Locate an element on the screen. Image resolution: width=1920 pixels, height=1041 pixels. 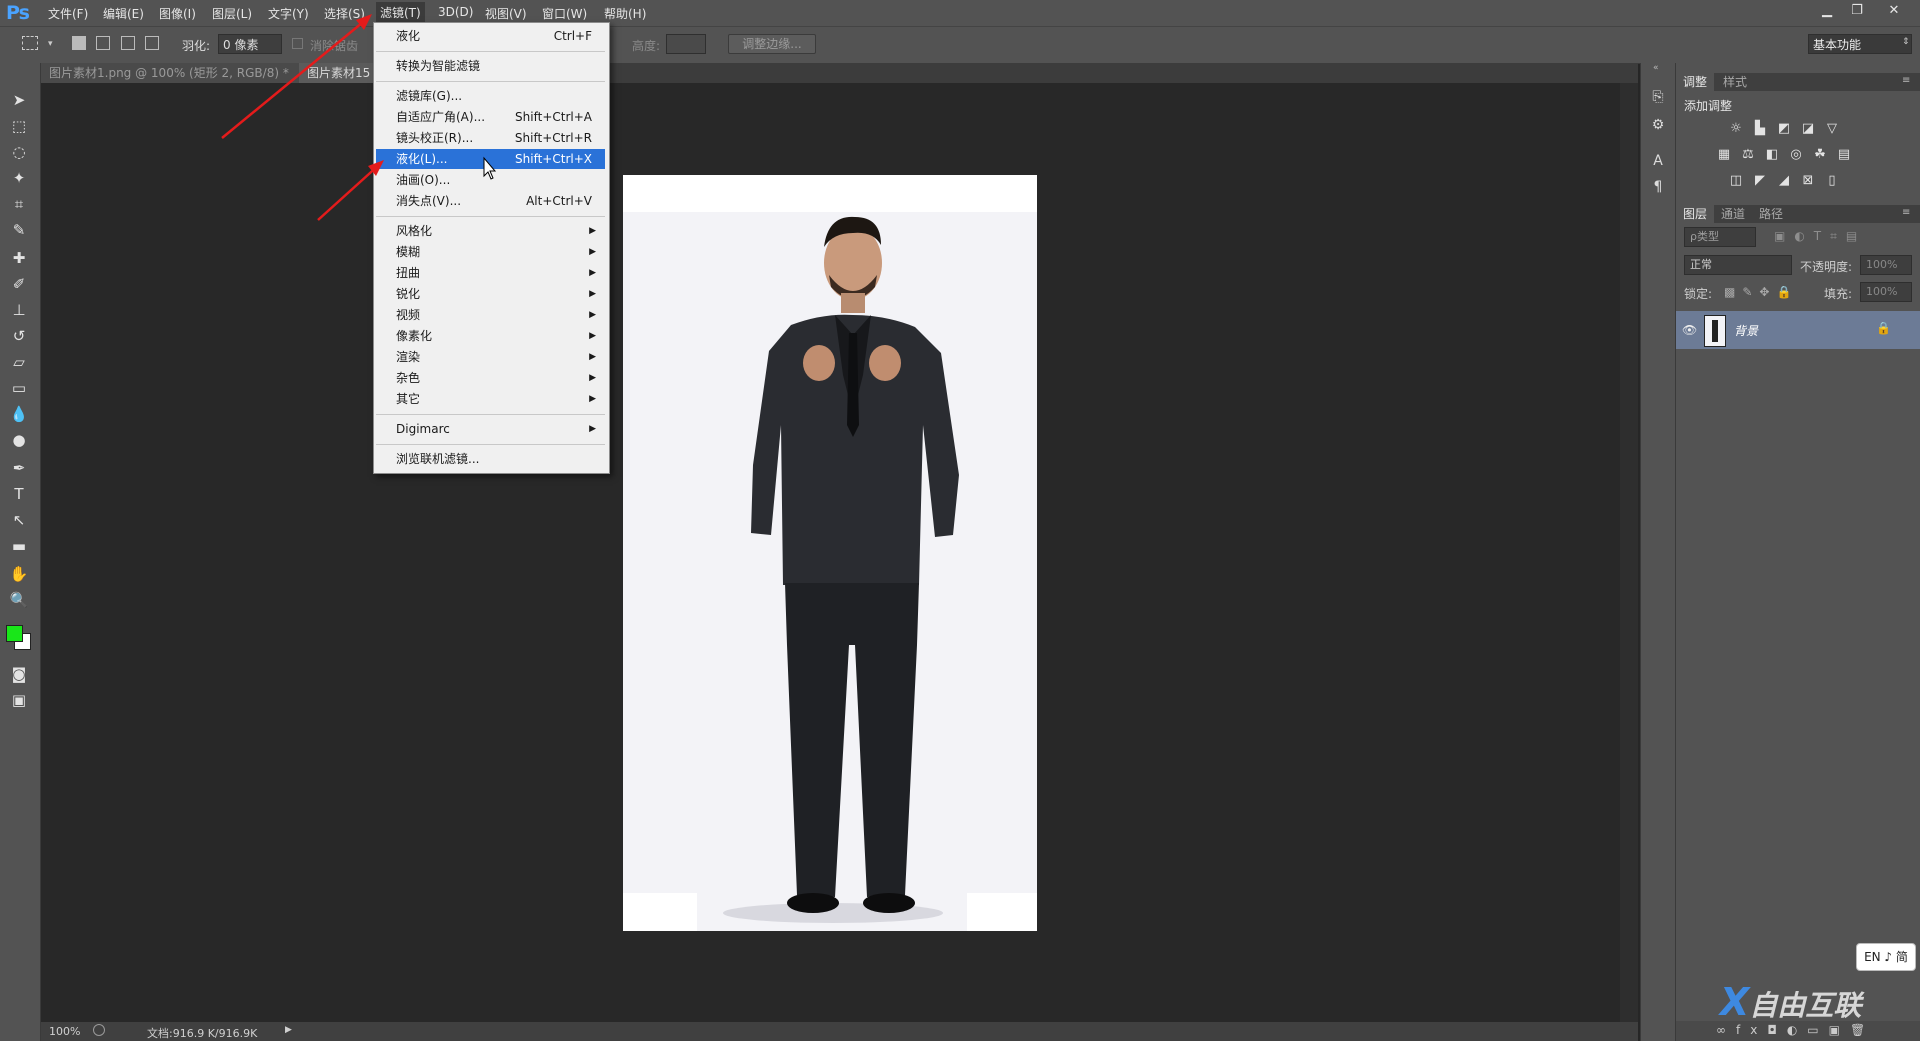
annotation-arrows is located at coordinates (359, 117).